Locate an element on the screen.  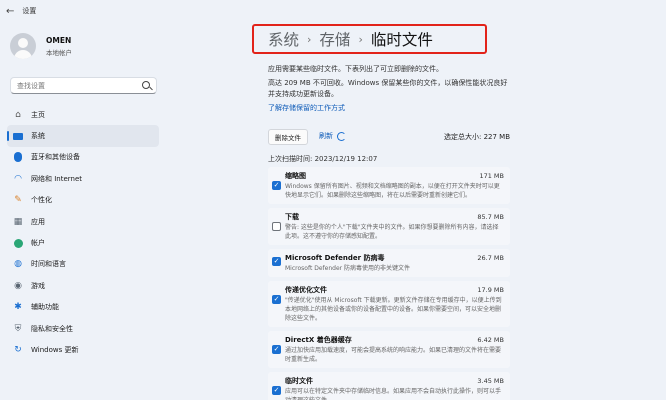
last-scan-time: 上次扫描时间: 2023/12/19 12:07 is located at coordinates (323, 159).